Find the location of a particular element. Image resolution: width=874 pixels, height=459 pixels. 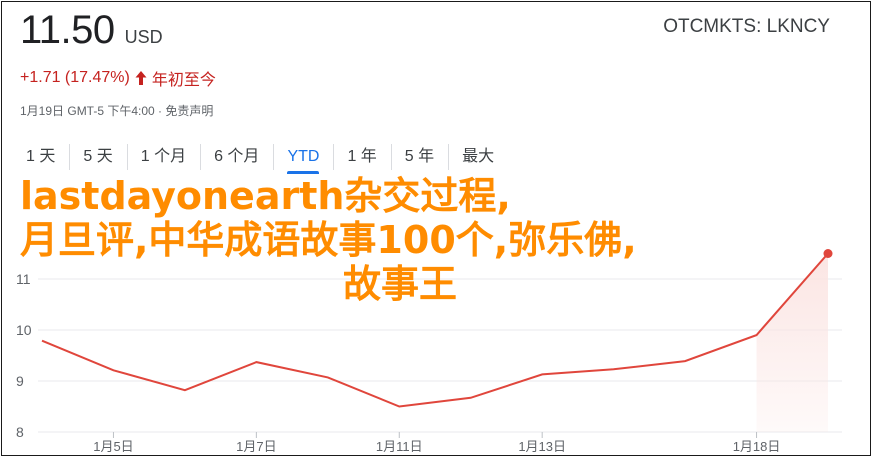

y-tick-label: 11 is located at coordinates (23, 279).